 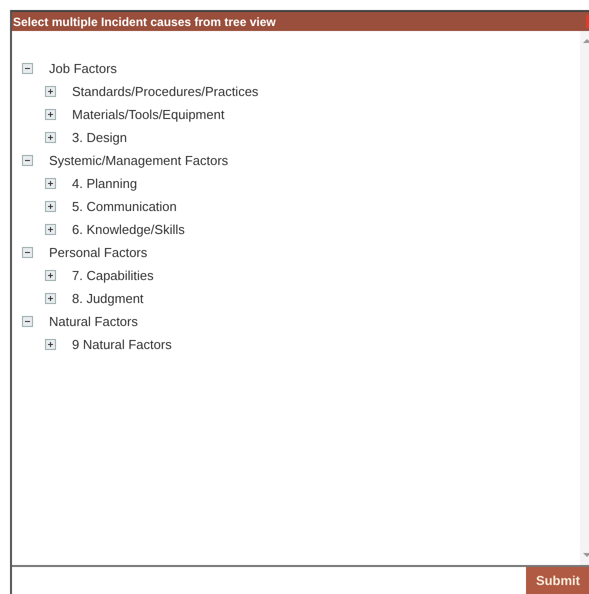 I want to click on tree-item: 9 Natural Factors, so click(x=122, y=344).